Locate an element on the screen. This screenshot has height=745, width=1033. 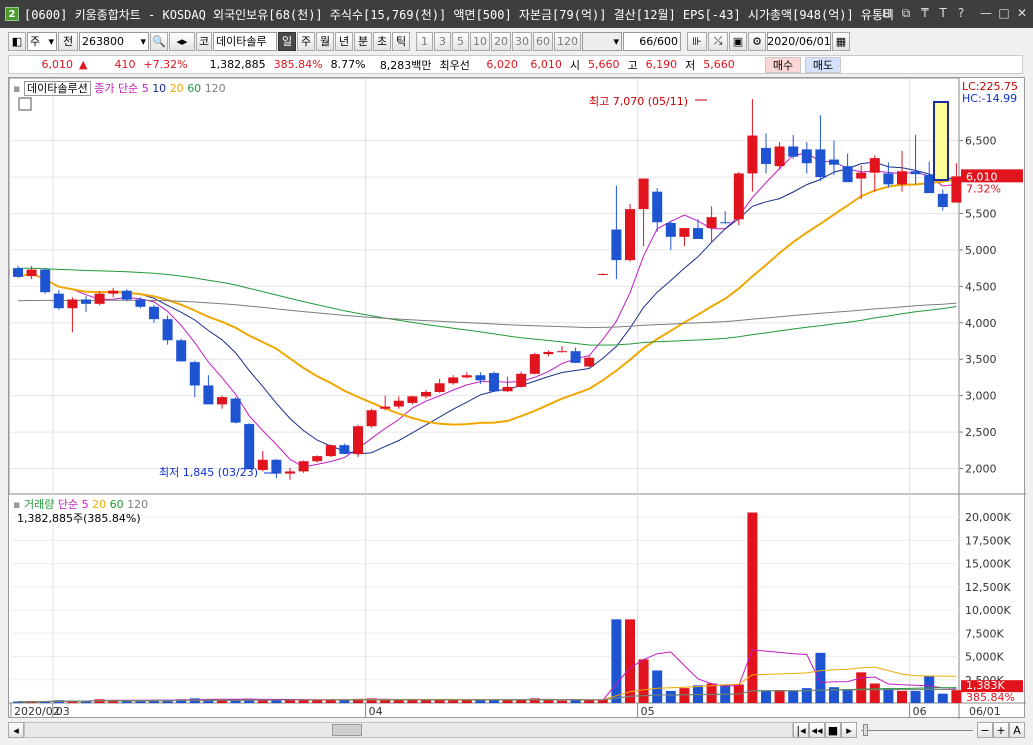
ma120-legend: 120 is located at coordinates (215, 88).